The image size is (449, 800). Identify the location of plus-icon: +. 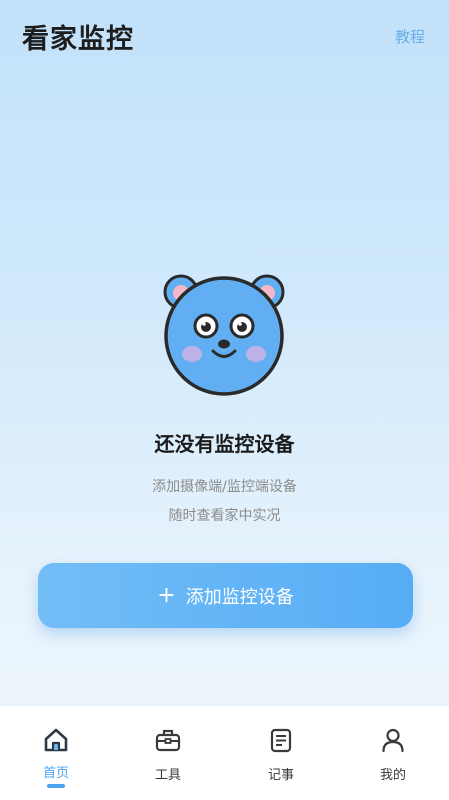
(166, 595).